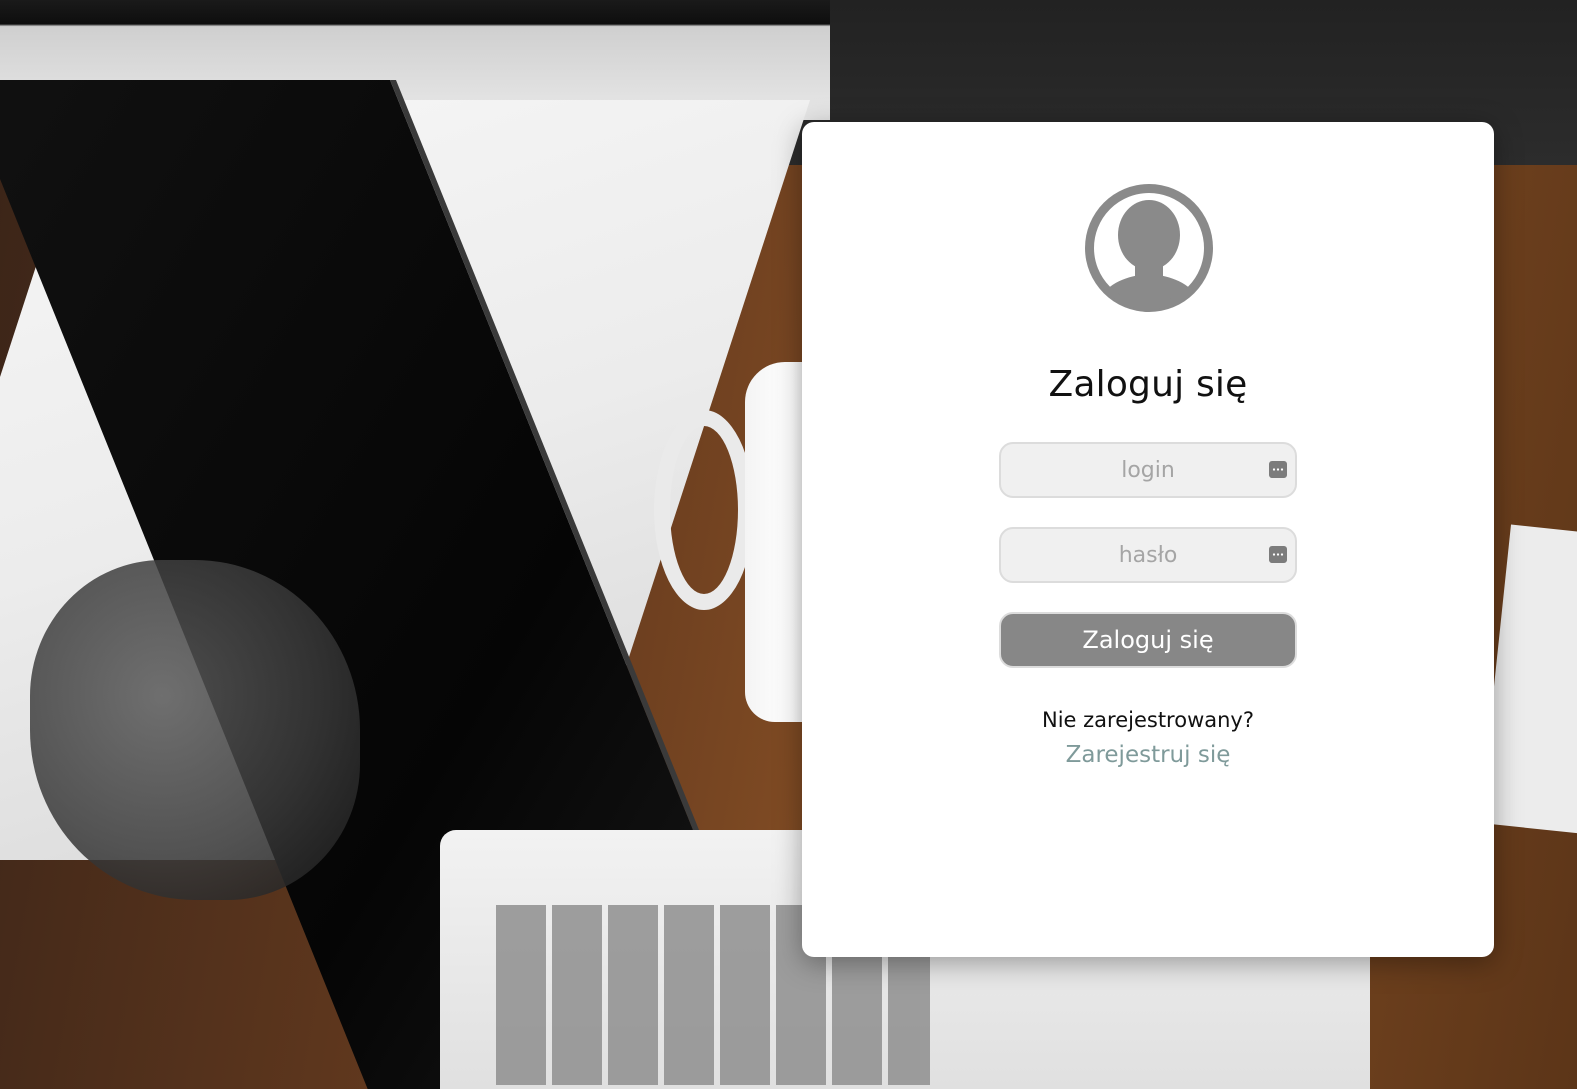 This screenshot has height=1089, width=1577. Describe the element at coordinates (1148, 755) in the screenshot. I see `register-link: Zarejestruj się` at that location.